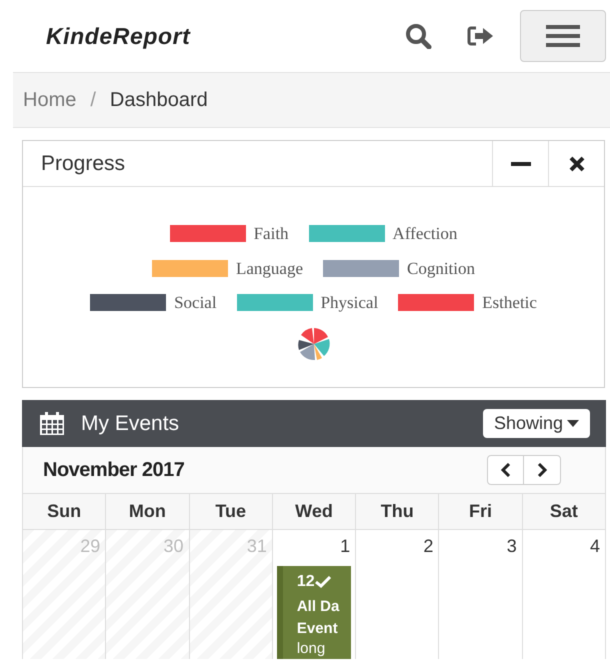 The height and width of the screenshot is (666, 610). What do you see at coordinates (113, 470) in the screenshot?
I see `calendar-month: November 2017` at bounding box center [113, 470].